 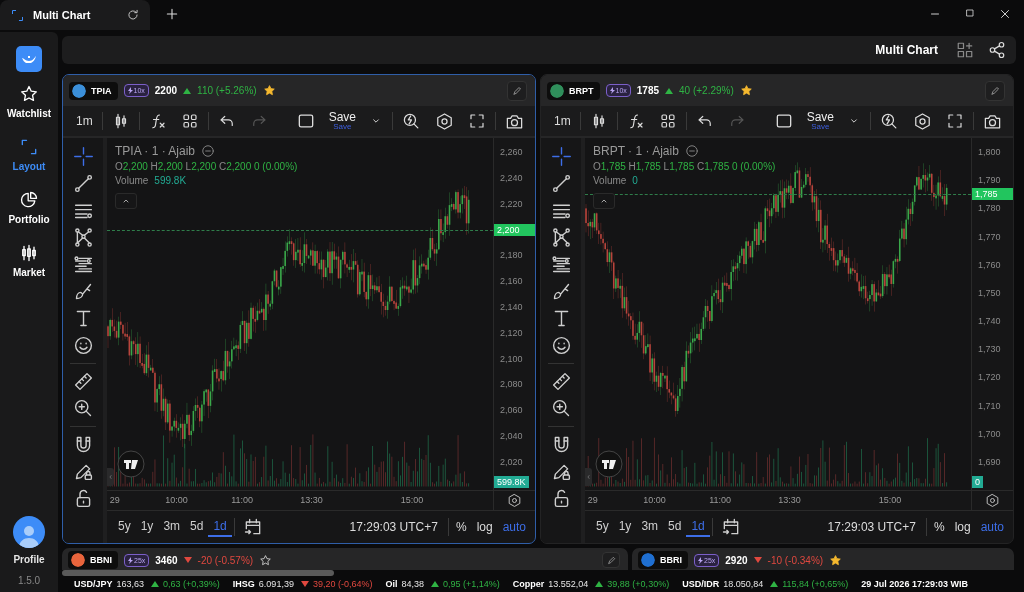 What do you see at coordinates (638, 584) in the screenshot?
I see `ticker-change: 39,88 (+0,30%)` at bounding box center [638, 584].